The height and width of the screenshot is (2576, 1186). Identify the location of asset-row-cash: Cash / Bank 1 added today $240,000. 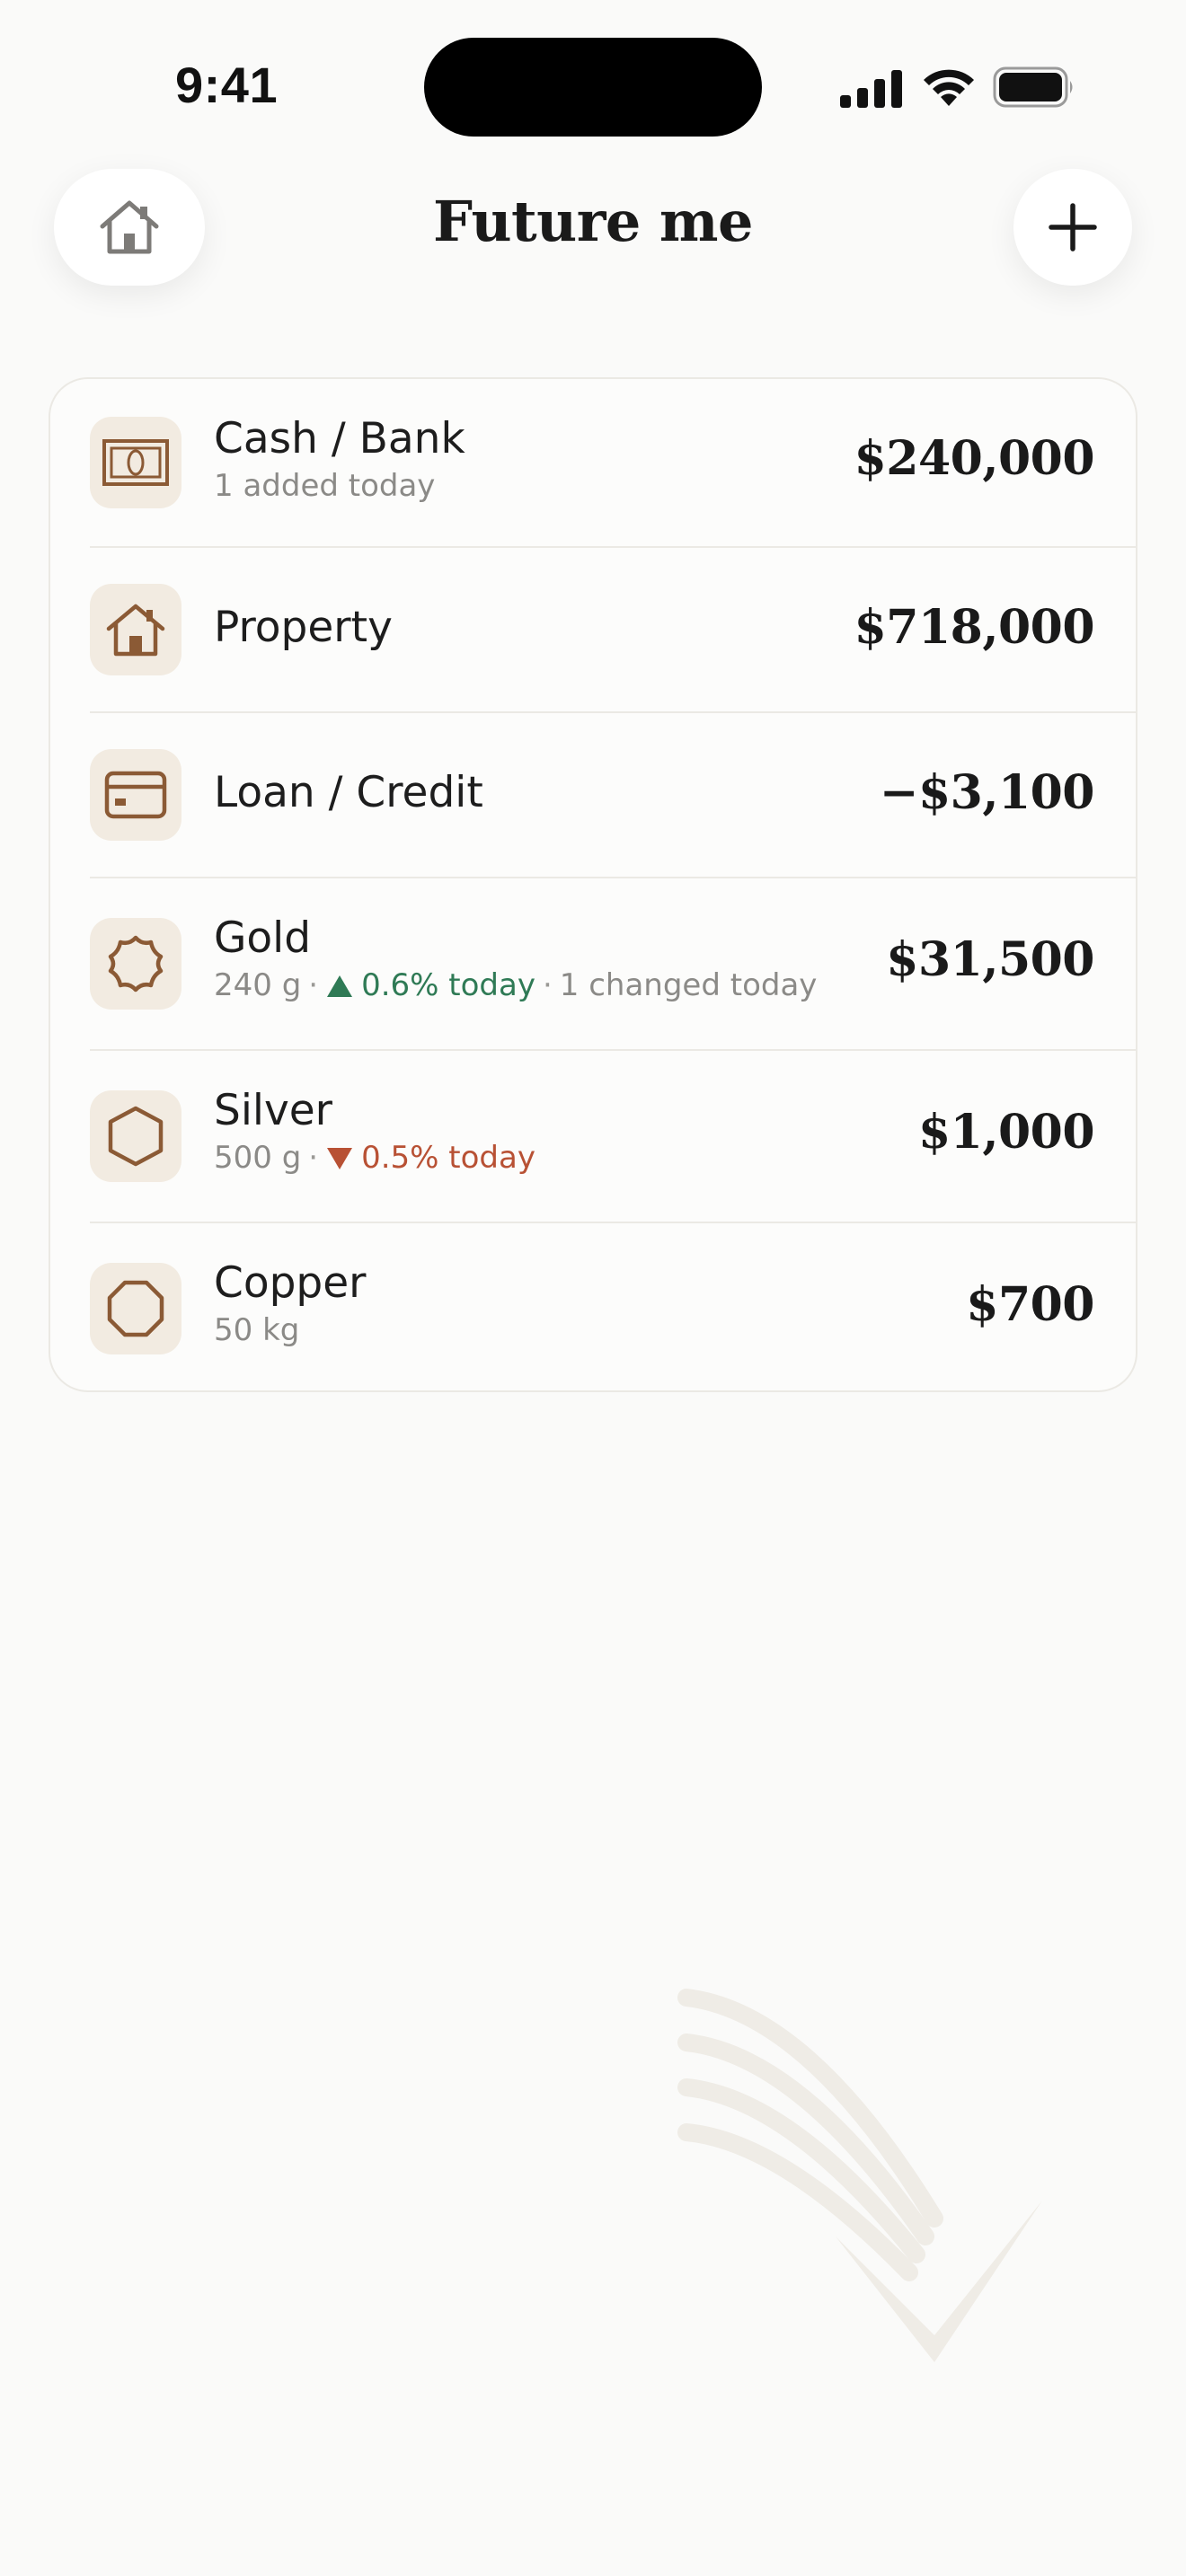
(593, 462).